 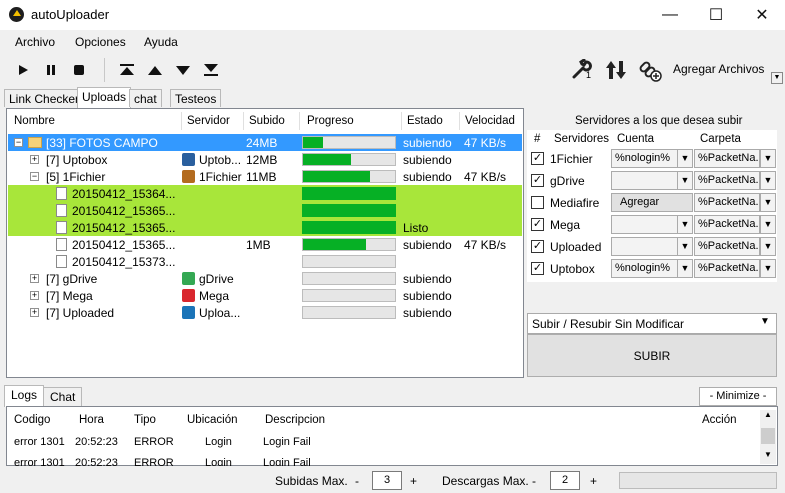 What do you see at coordinates (413, 481) in the screenshot?
I see `max-uploads-increment: +` at bounding box center [413, 481].